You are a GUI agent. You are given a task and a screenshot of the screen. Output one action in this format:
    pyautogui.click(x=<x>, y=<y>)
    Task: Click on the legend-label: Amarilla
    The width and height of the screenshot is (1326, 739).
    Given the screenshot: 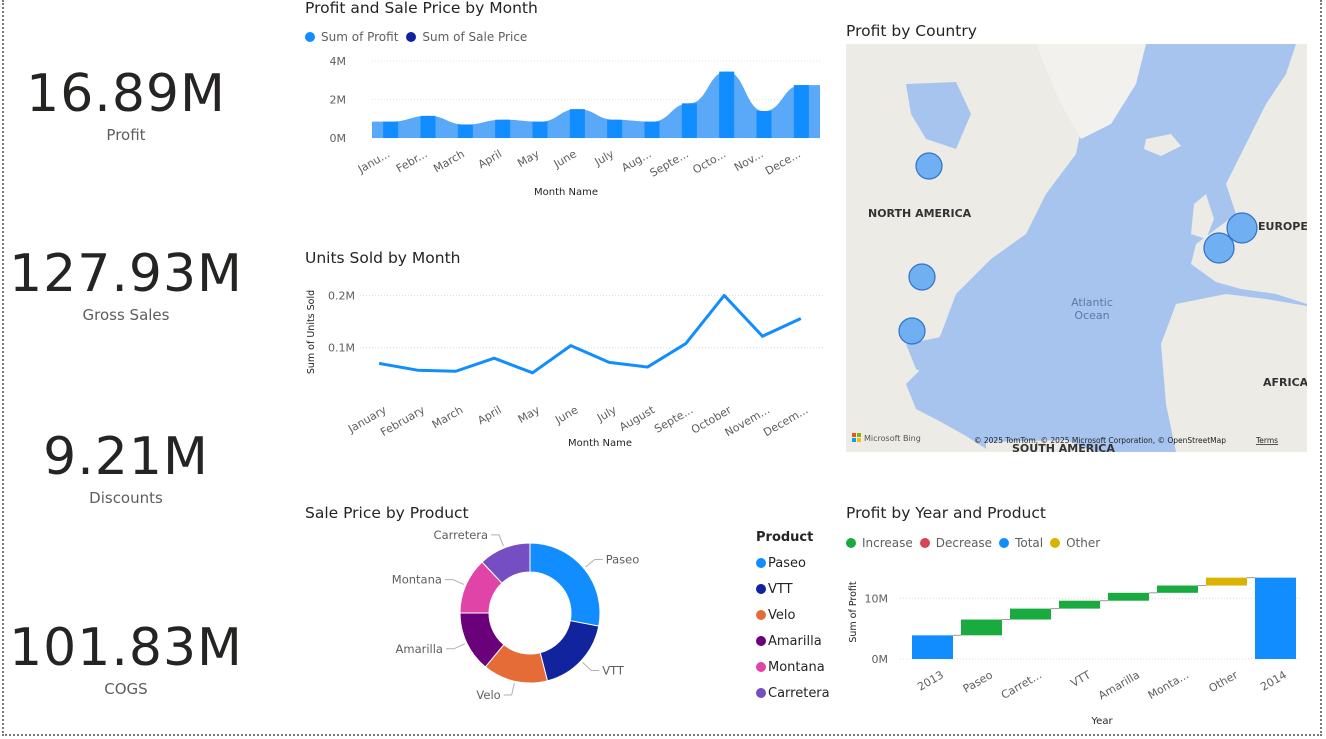 What is the action you would take?
    pyautogui.click(x=795, y=641)
    